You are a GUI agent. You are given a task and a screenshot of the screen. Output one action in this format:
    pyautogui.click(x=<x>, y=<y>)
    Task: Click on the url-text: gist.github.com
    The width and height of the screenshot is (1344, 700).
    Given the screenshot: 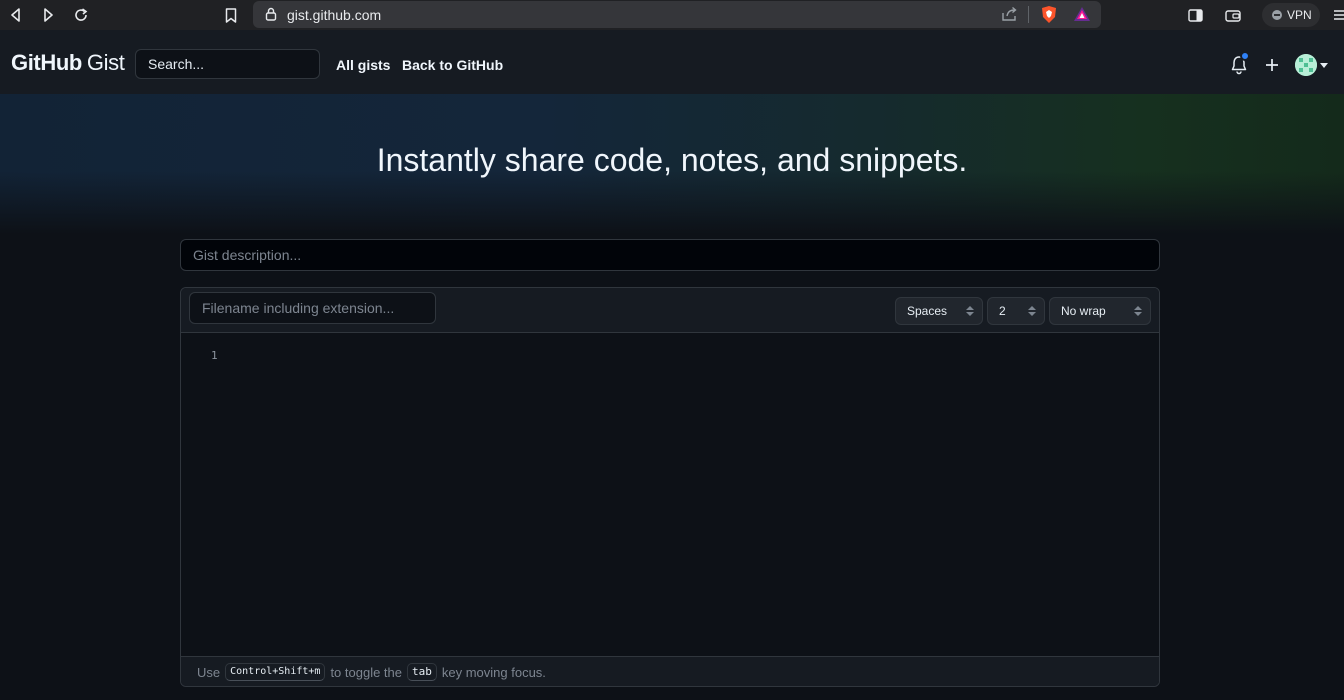 What is the action you would take?
    pyautogui.click(x=334, y=14)
    